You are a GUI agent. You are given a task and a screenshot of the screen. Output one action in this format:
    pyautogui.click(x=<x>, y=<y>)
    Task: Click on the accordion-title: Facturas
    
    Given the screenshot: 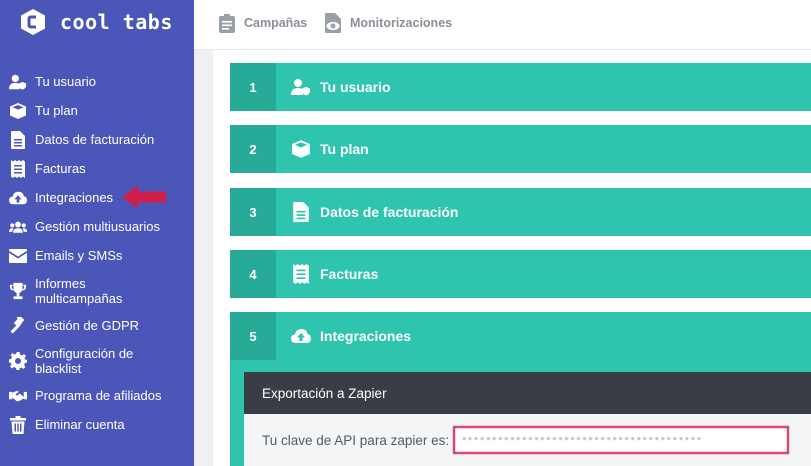 What is the action you would take?
    pyautogui.click(x=349, y=274)
    